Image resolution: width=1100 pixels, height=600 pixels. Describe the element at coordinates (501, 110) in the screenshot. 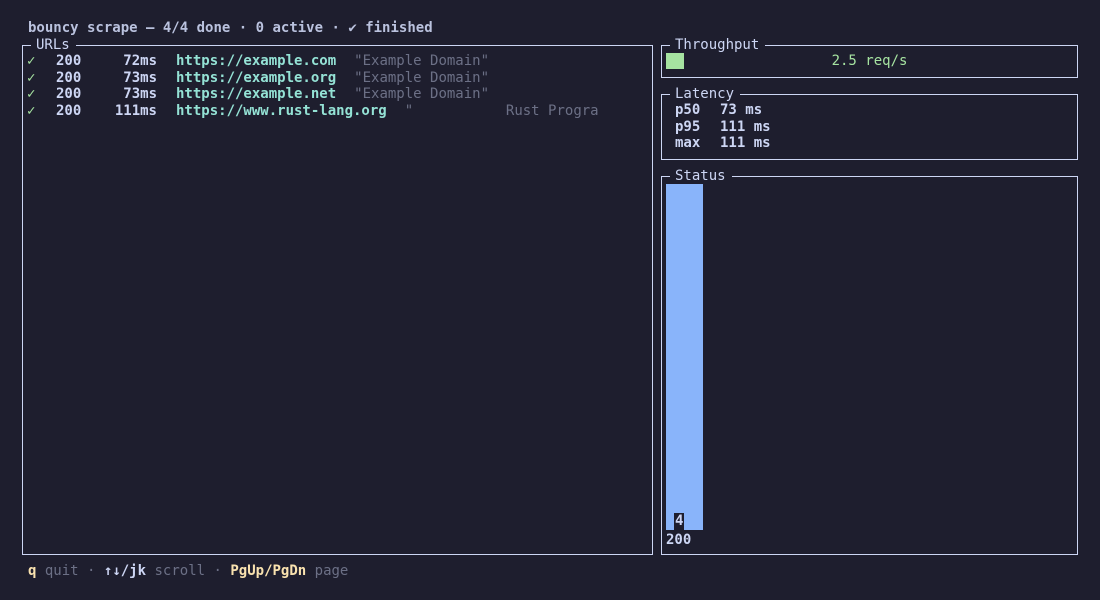

I see `page-title: " Rust Progra` at that location.